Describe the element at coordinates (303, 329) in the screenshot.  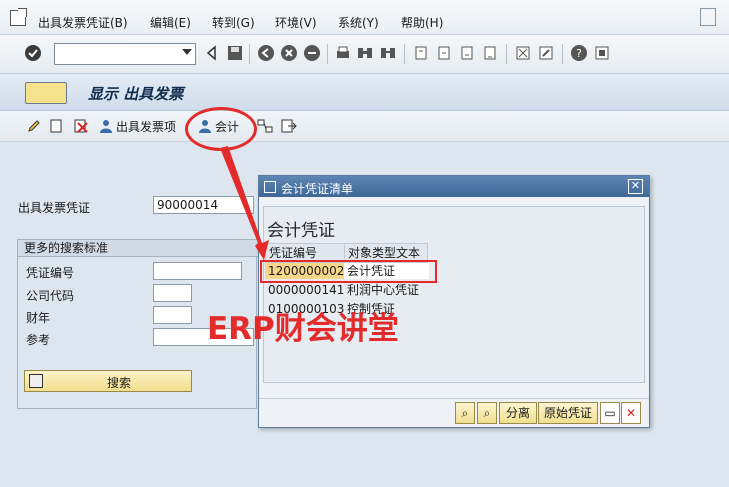
I see `watermark-text: ERP财会讲堂` at that location.